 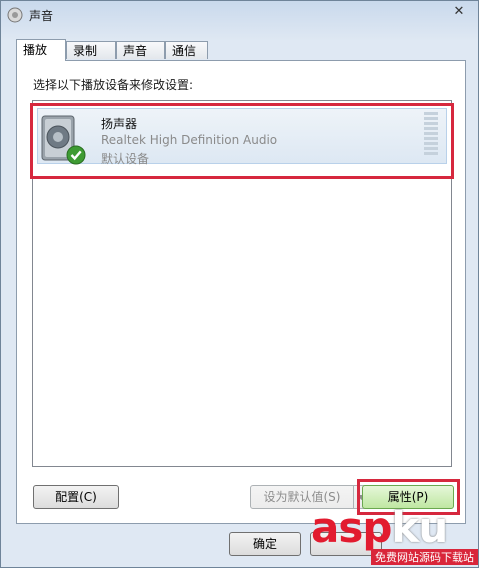 What do you see at coordinates (41, 16) in the screenshot?
I see `window-title: 声音` at bounding box center [41, 16].